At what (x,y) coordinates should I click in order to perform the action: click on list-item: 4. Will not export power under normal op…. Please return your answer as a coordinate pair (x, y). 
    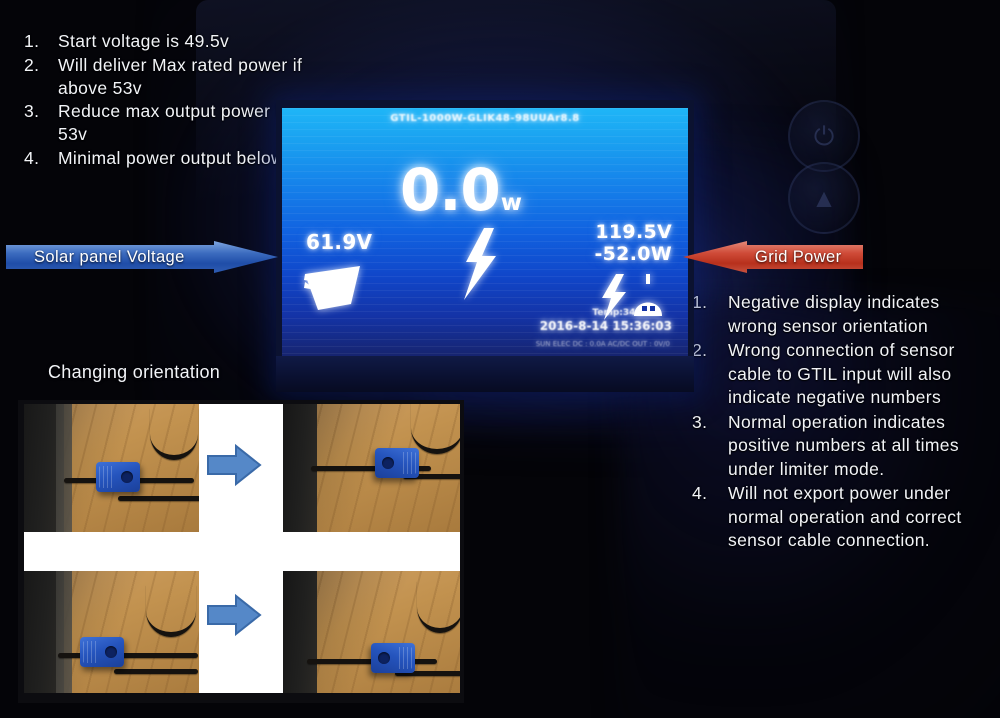
    Looking at the image, I should click on (842, 517).